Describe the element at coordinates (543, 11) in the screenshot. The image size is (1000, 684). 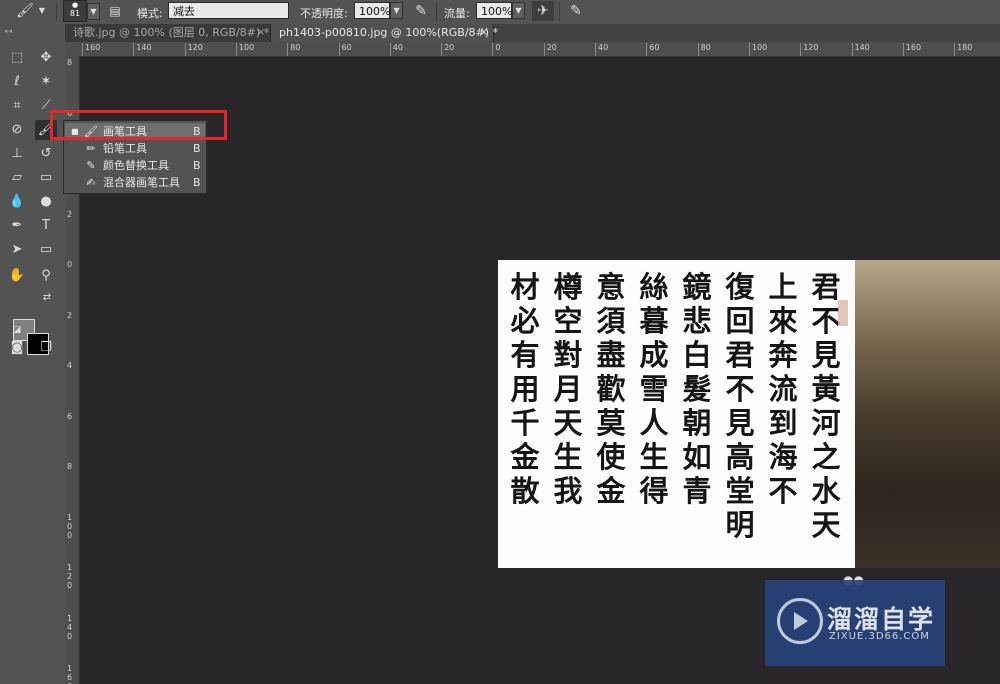
I see `airbrush-icon: ✈` at that location.